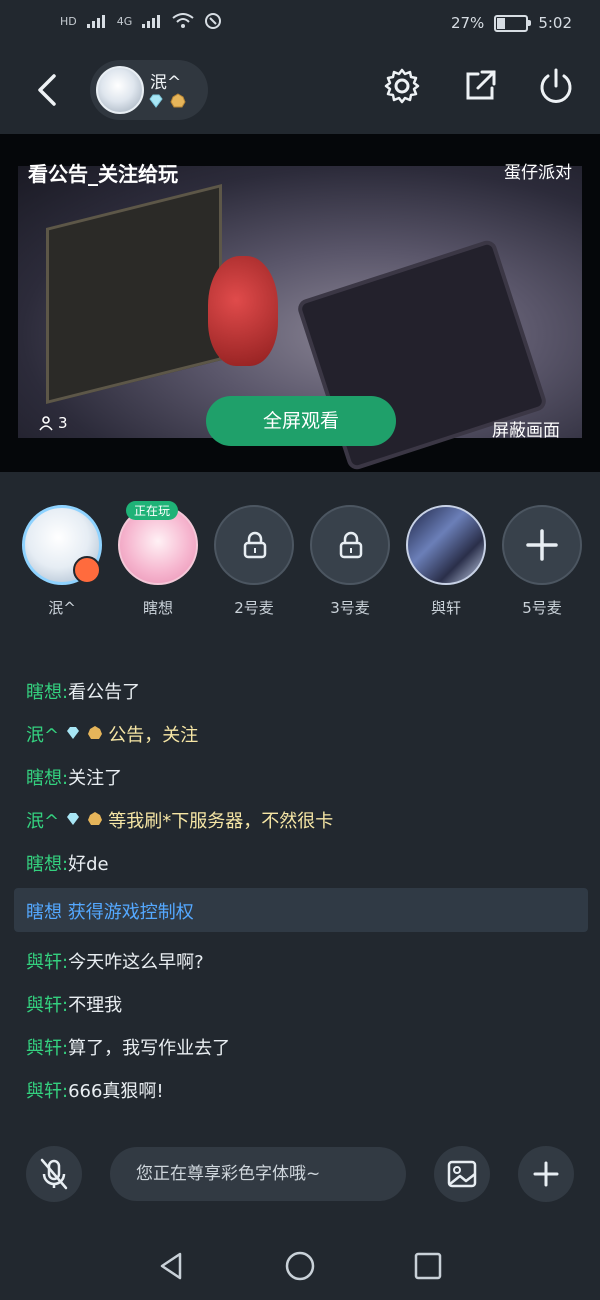 This screenshot has width=600, height=1300. I want to click on chat-message: 與轩:算了，我写作业去了, so click(128, 1047).